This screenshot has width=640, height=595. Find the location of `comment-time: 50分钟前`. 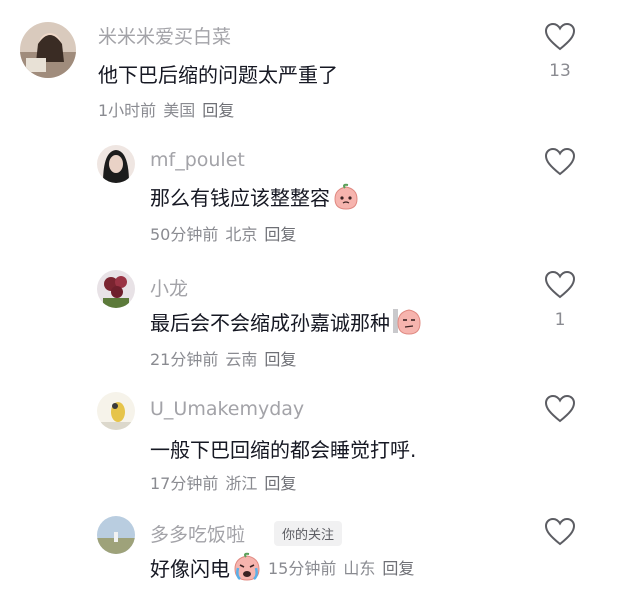

comment-time: 50分钟前 is located at coordinates (184, 234).